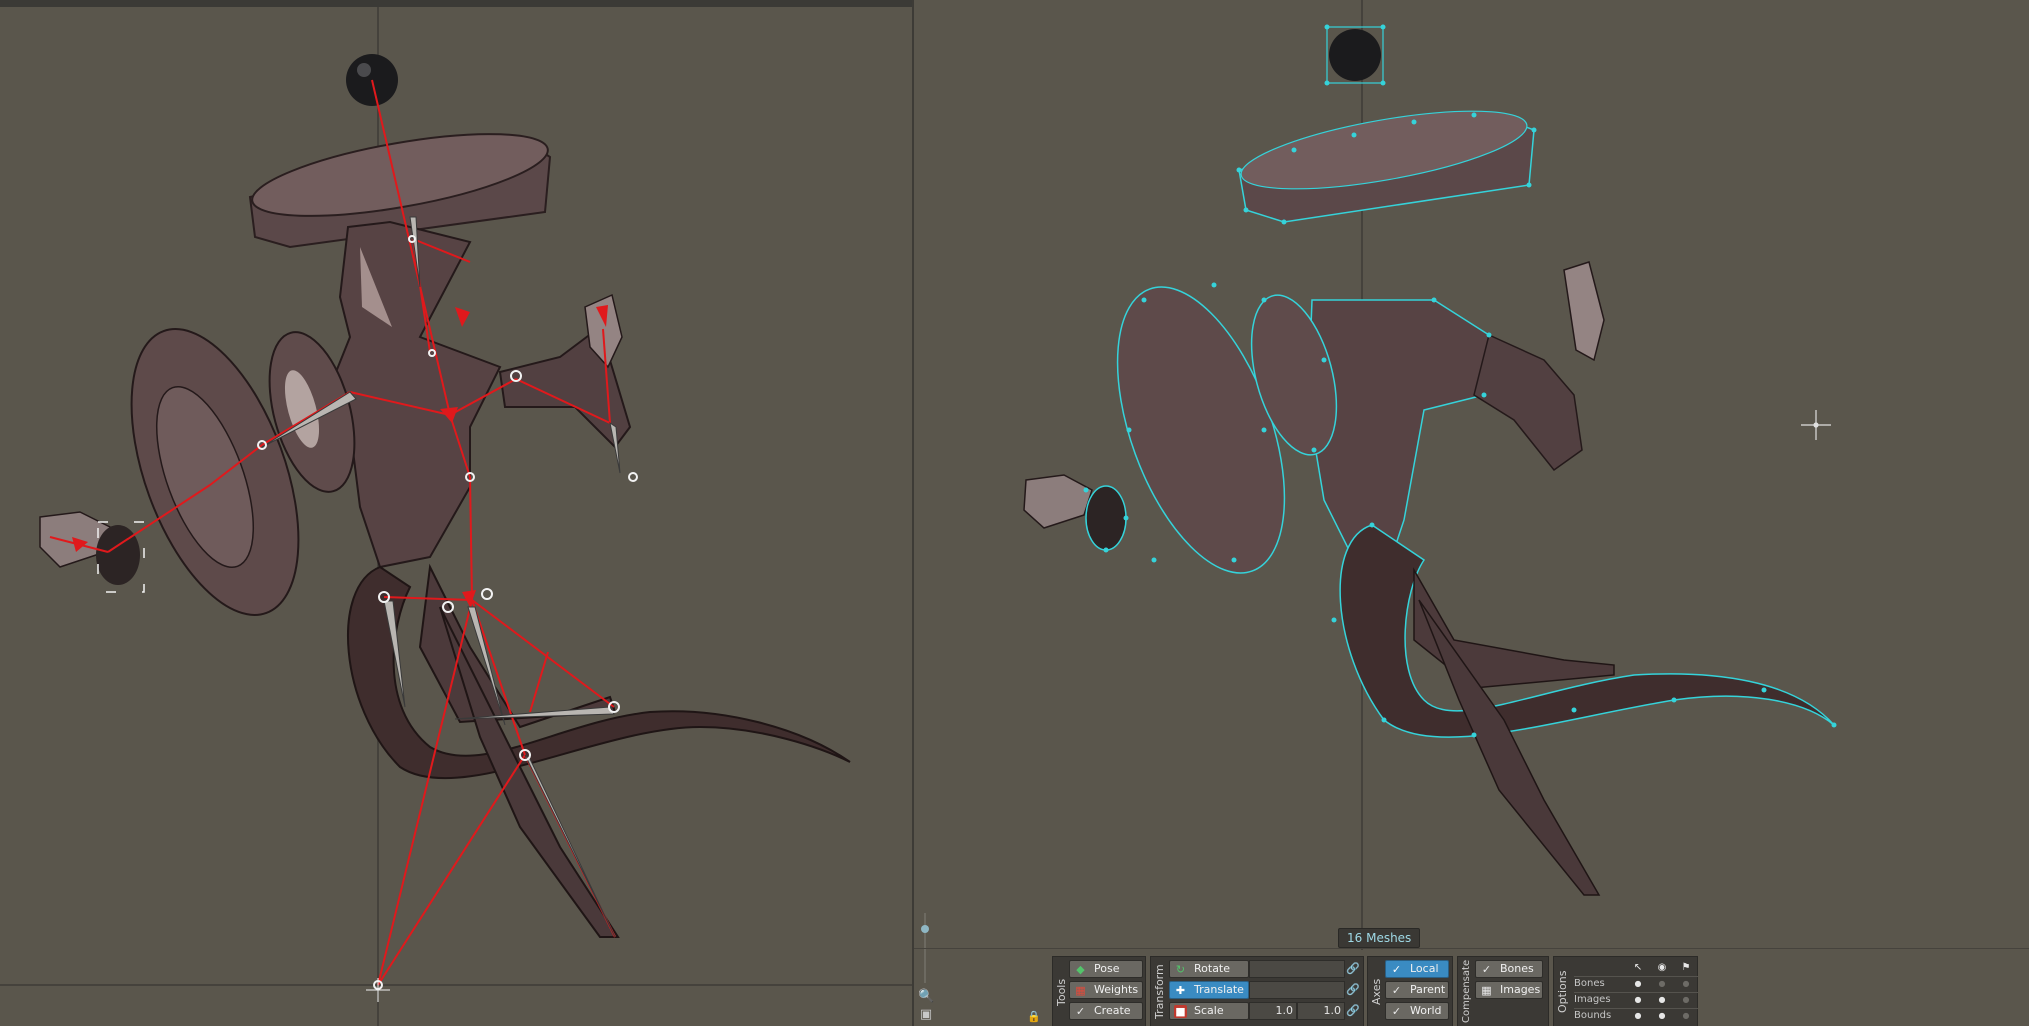  I want to click on axes-title: Axes, so click(1376, 992).